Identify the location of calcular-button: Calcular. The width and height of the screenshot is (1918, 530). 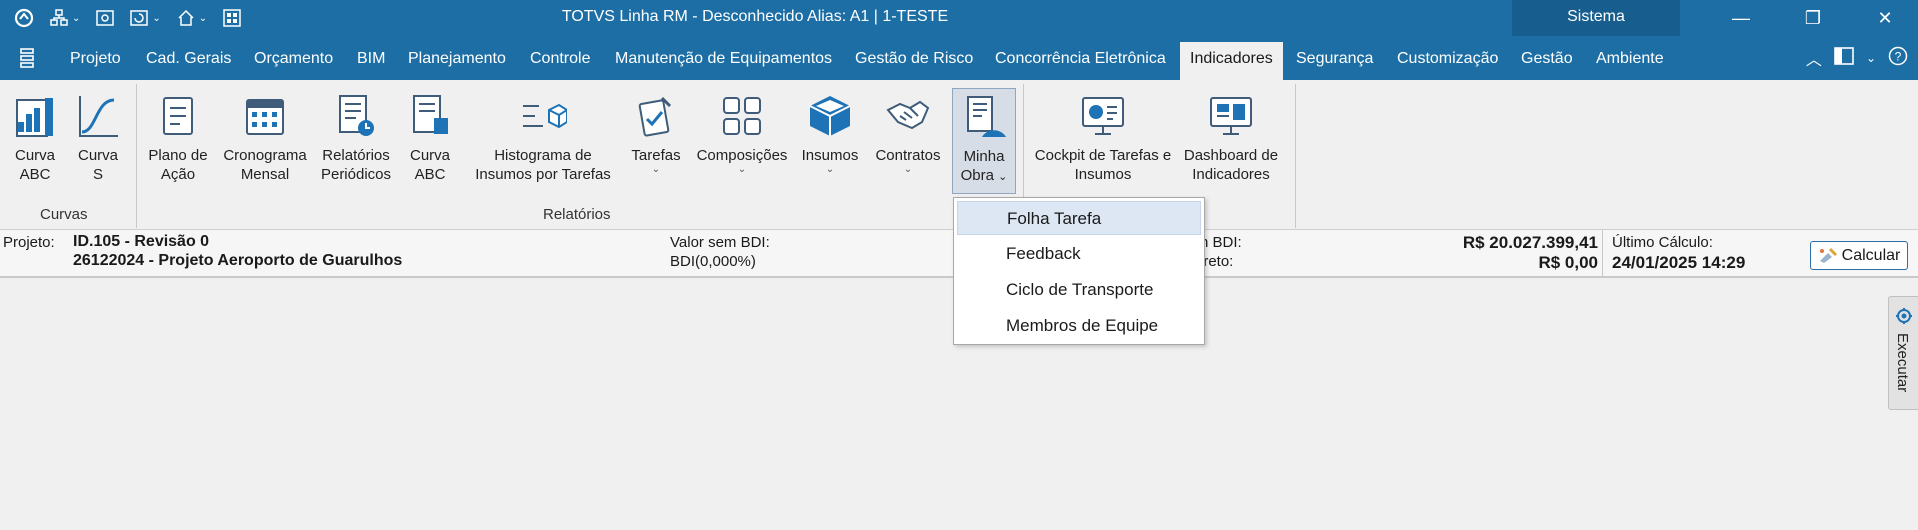
(1859, 255).